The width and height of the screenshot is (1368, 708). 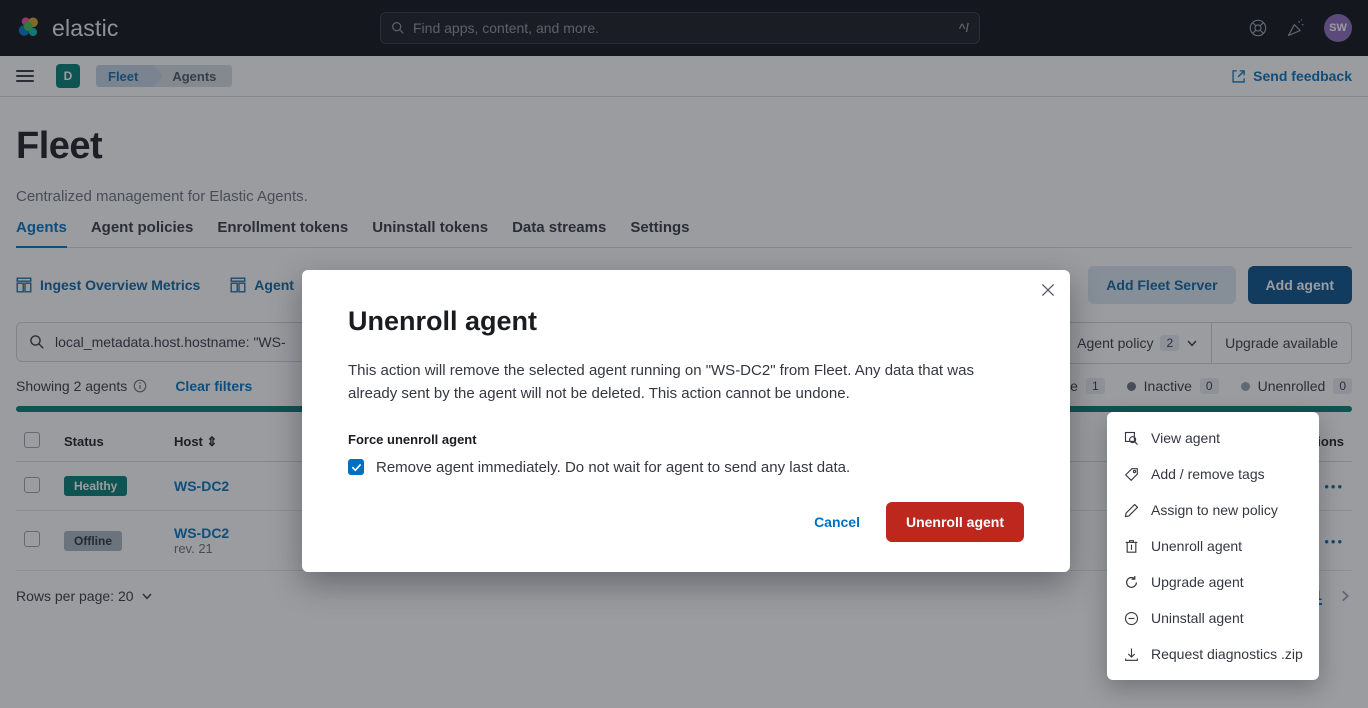 I want to click on context-menu-item-request-diagnostics: Request diagnostics .zip, so click(x=1213, y=654).